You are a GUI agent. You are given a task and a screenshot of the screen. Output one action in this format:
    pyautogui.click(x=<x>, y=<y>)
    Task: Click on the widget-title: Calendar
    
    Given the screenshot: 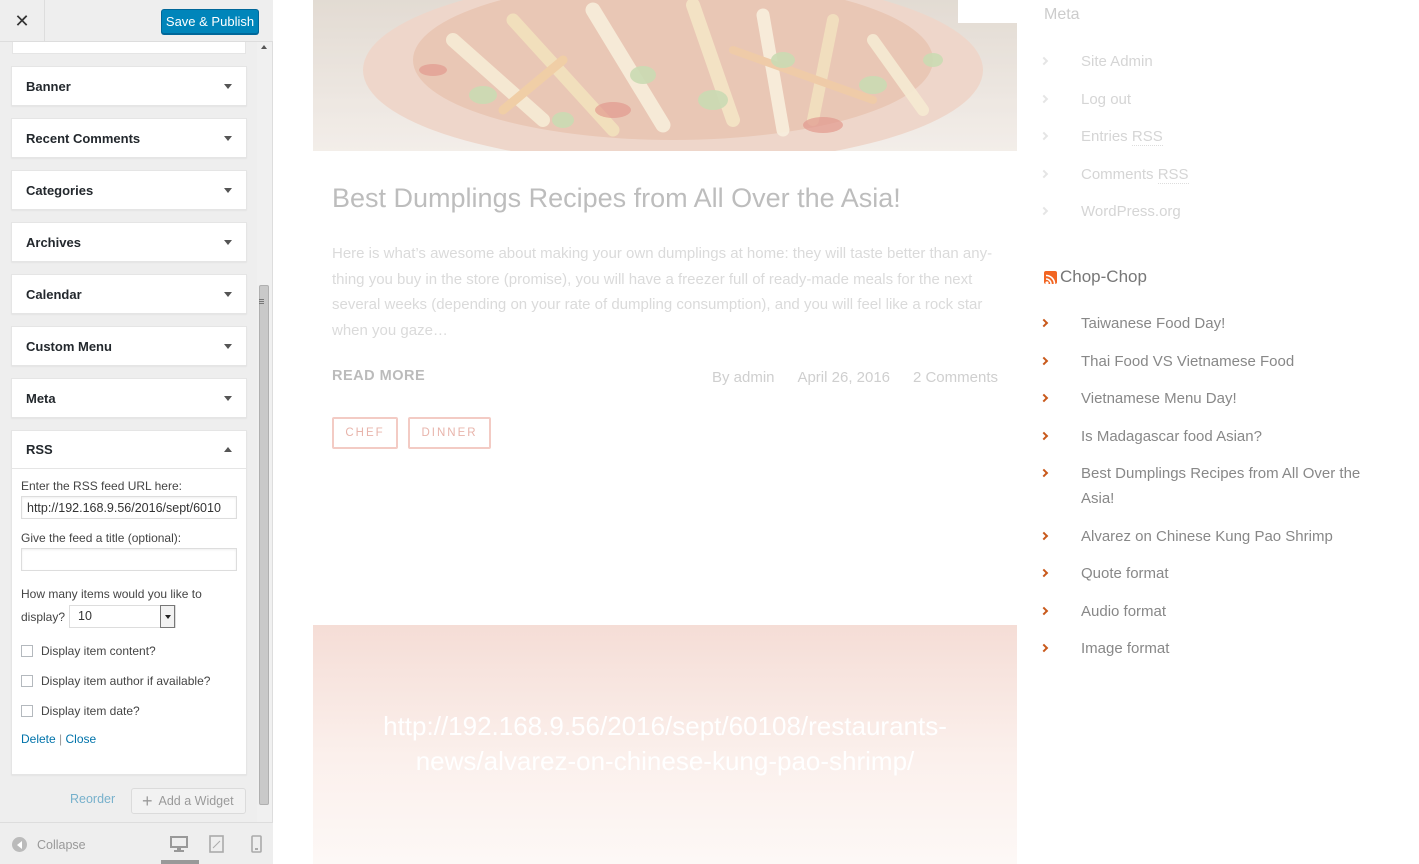 What is the action you would take?
    pyautogui.click(x=54, y=294)
    